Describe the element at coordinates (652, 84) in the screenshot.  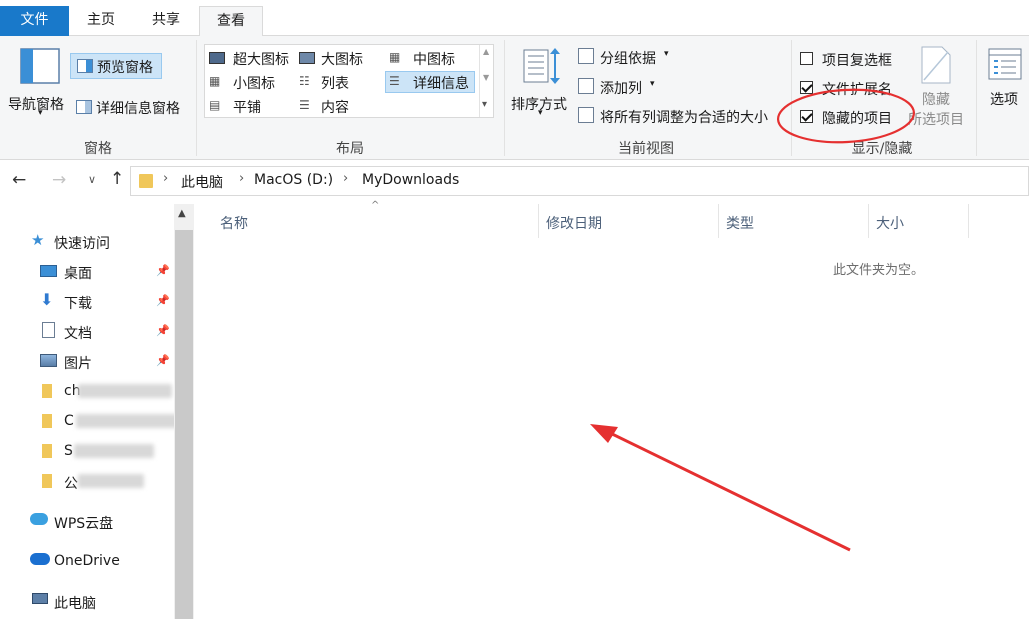
I see `chevron-down-icon: ▾` at that location.